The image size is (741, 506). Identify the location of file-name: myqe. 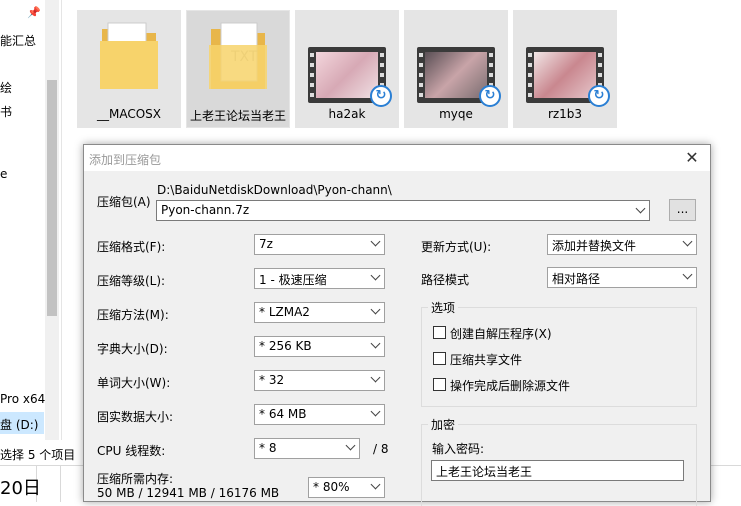
(456, 114).